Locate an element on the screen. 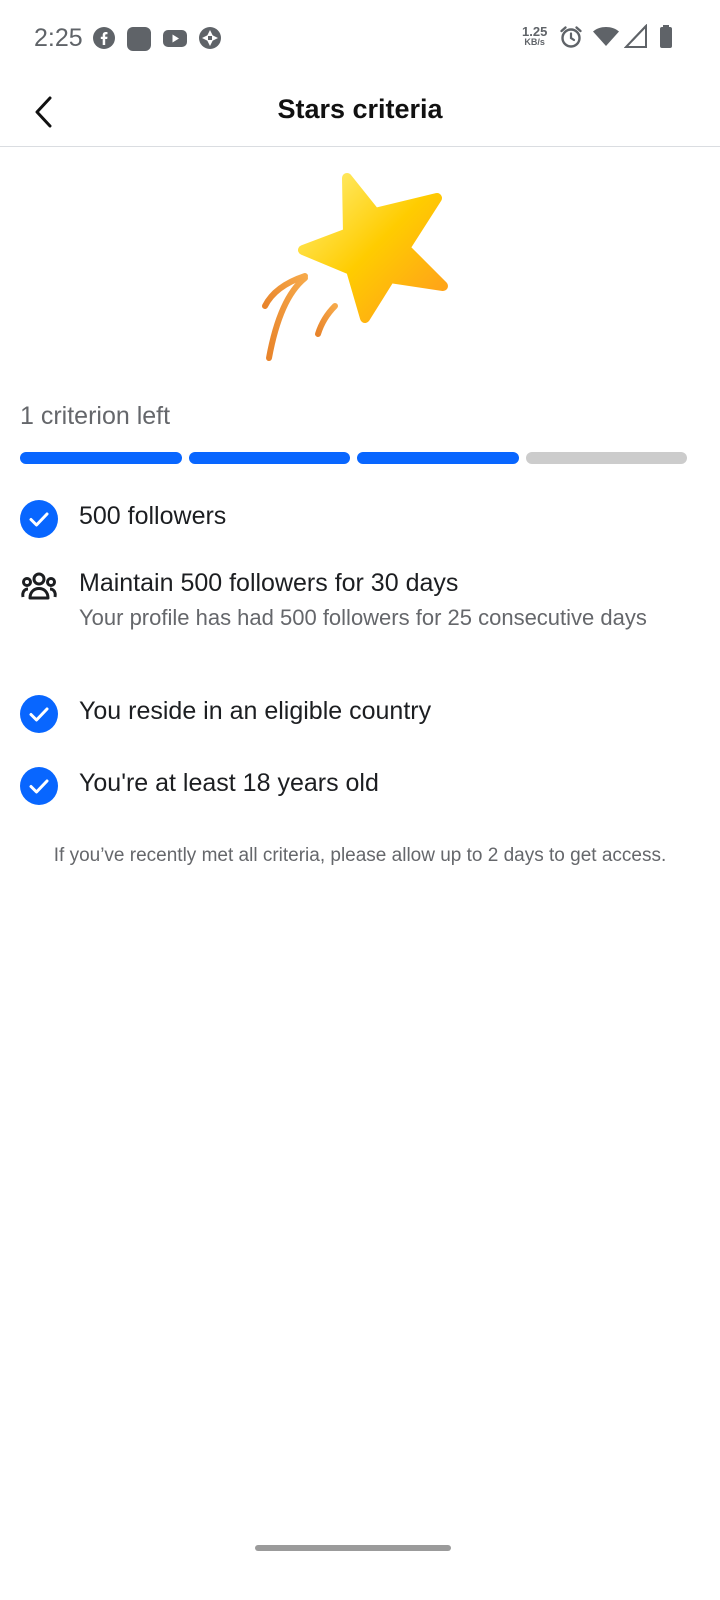  app-header: Stars criteria is located at coordinates (360, 113).